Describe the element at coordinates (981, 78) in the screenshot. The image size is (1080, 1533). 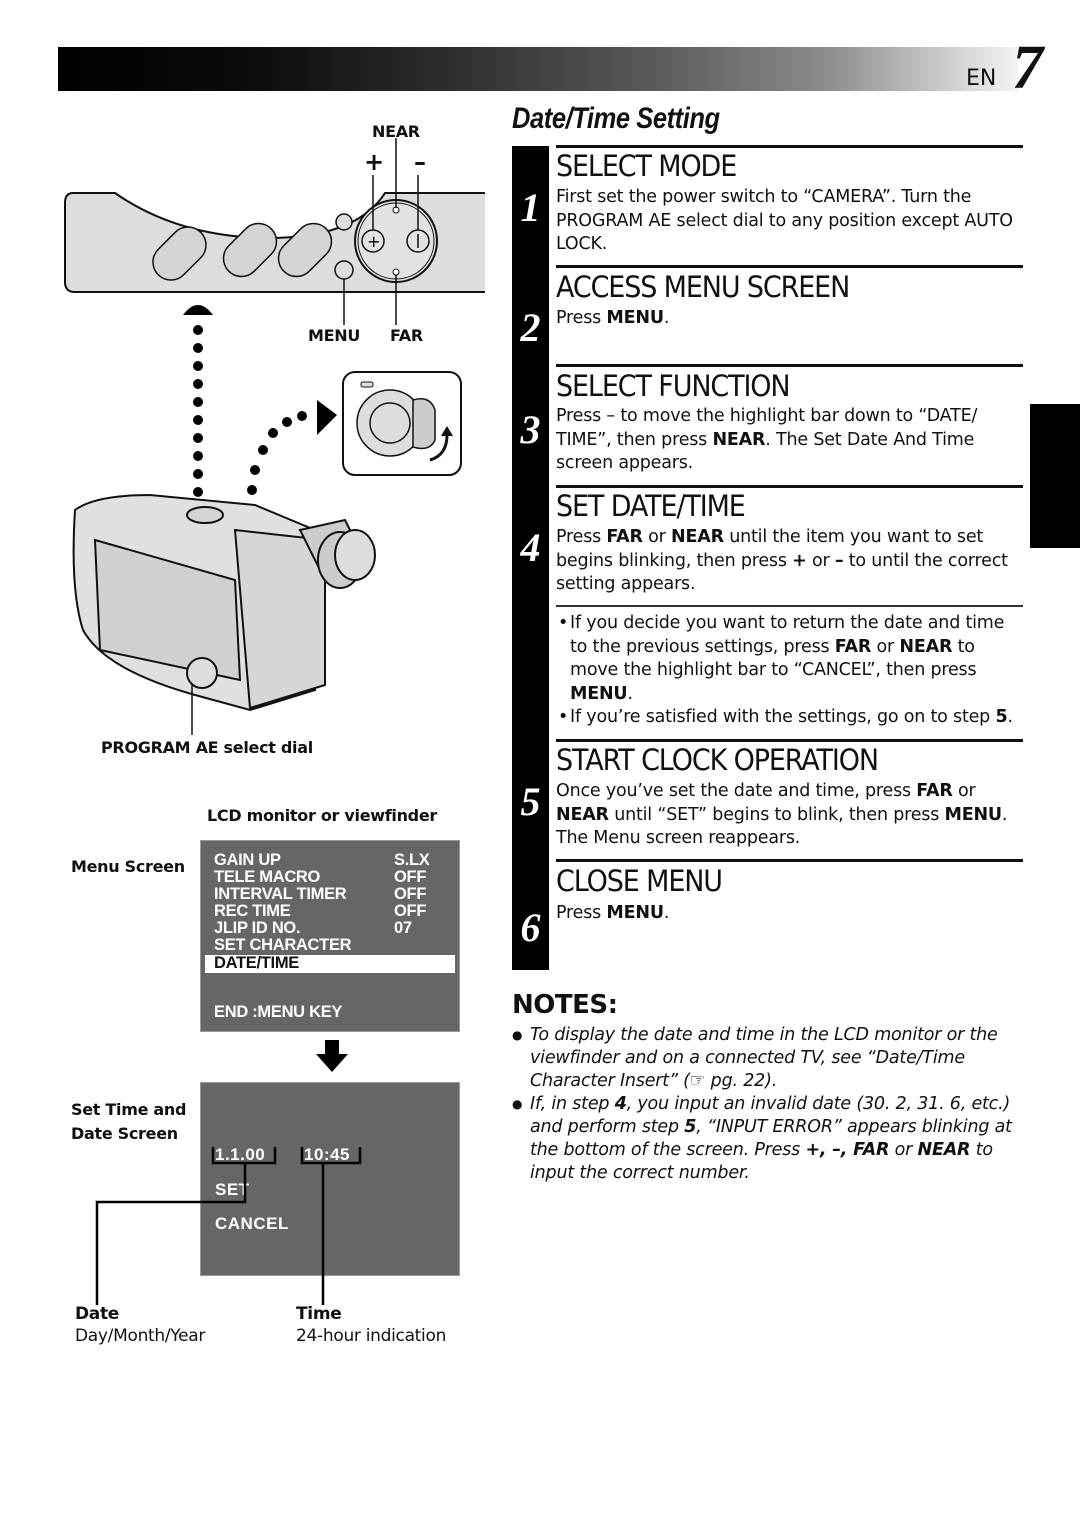
I see `language-label: EN` at that location.